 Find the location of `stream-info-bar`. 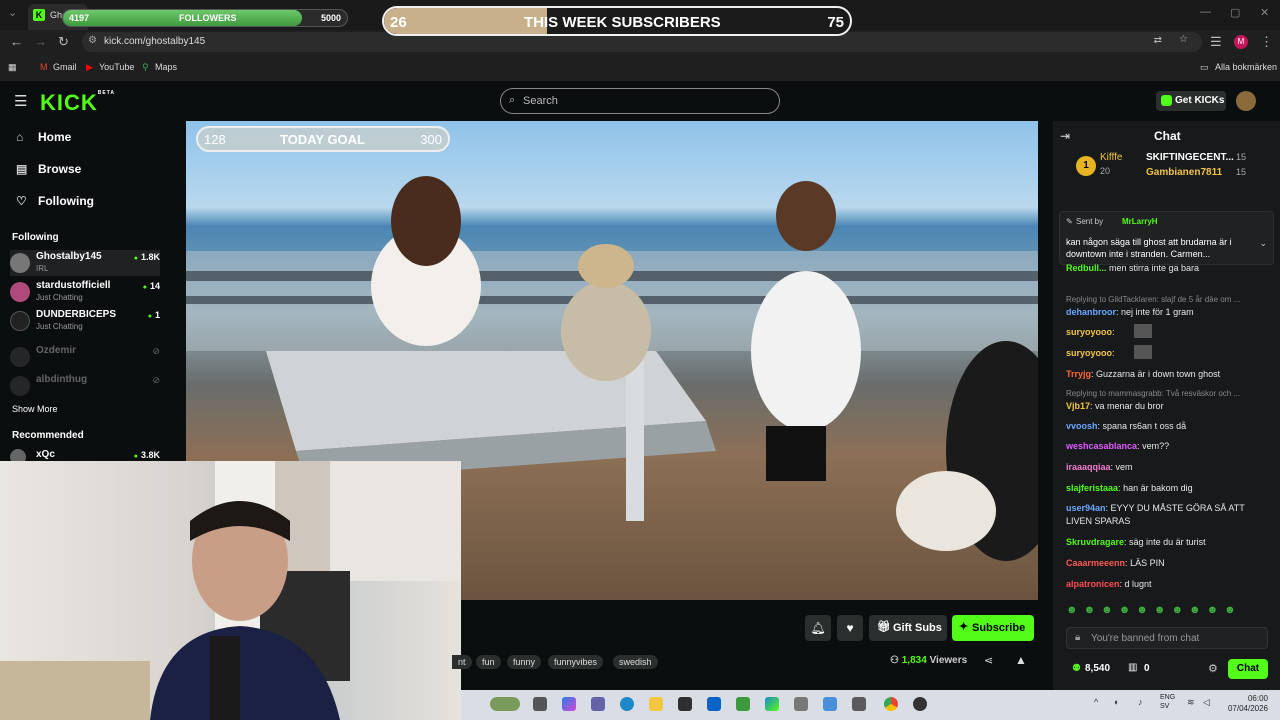

stream-info-bar is located at coordinates (757, 645).